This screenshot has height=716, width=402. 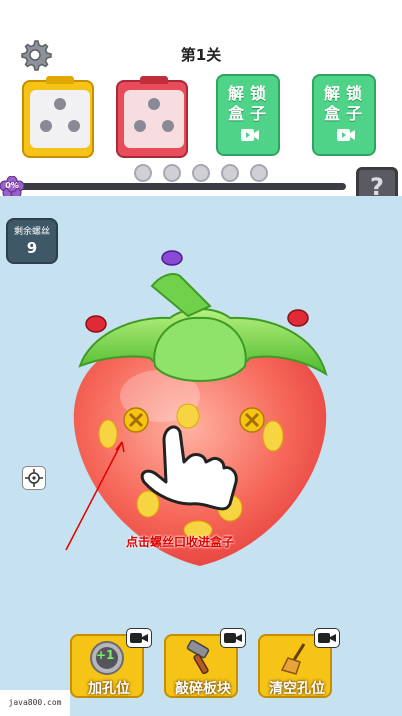 I want to click on progress-bar, so click(x=180, y=186).